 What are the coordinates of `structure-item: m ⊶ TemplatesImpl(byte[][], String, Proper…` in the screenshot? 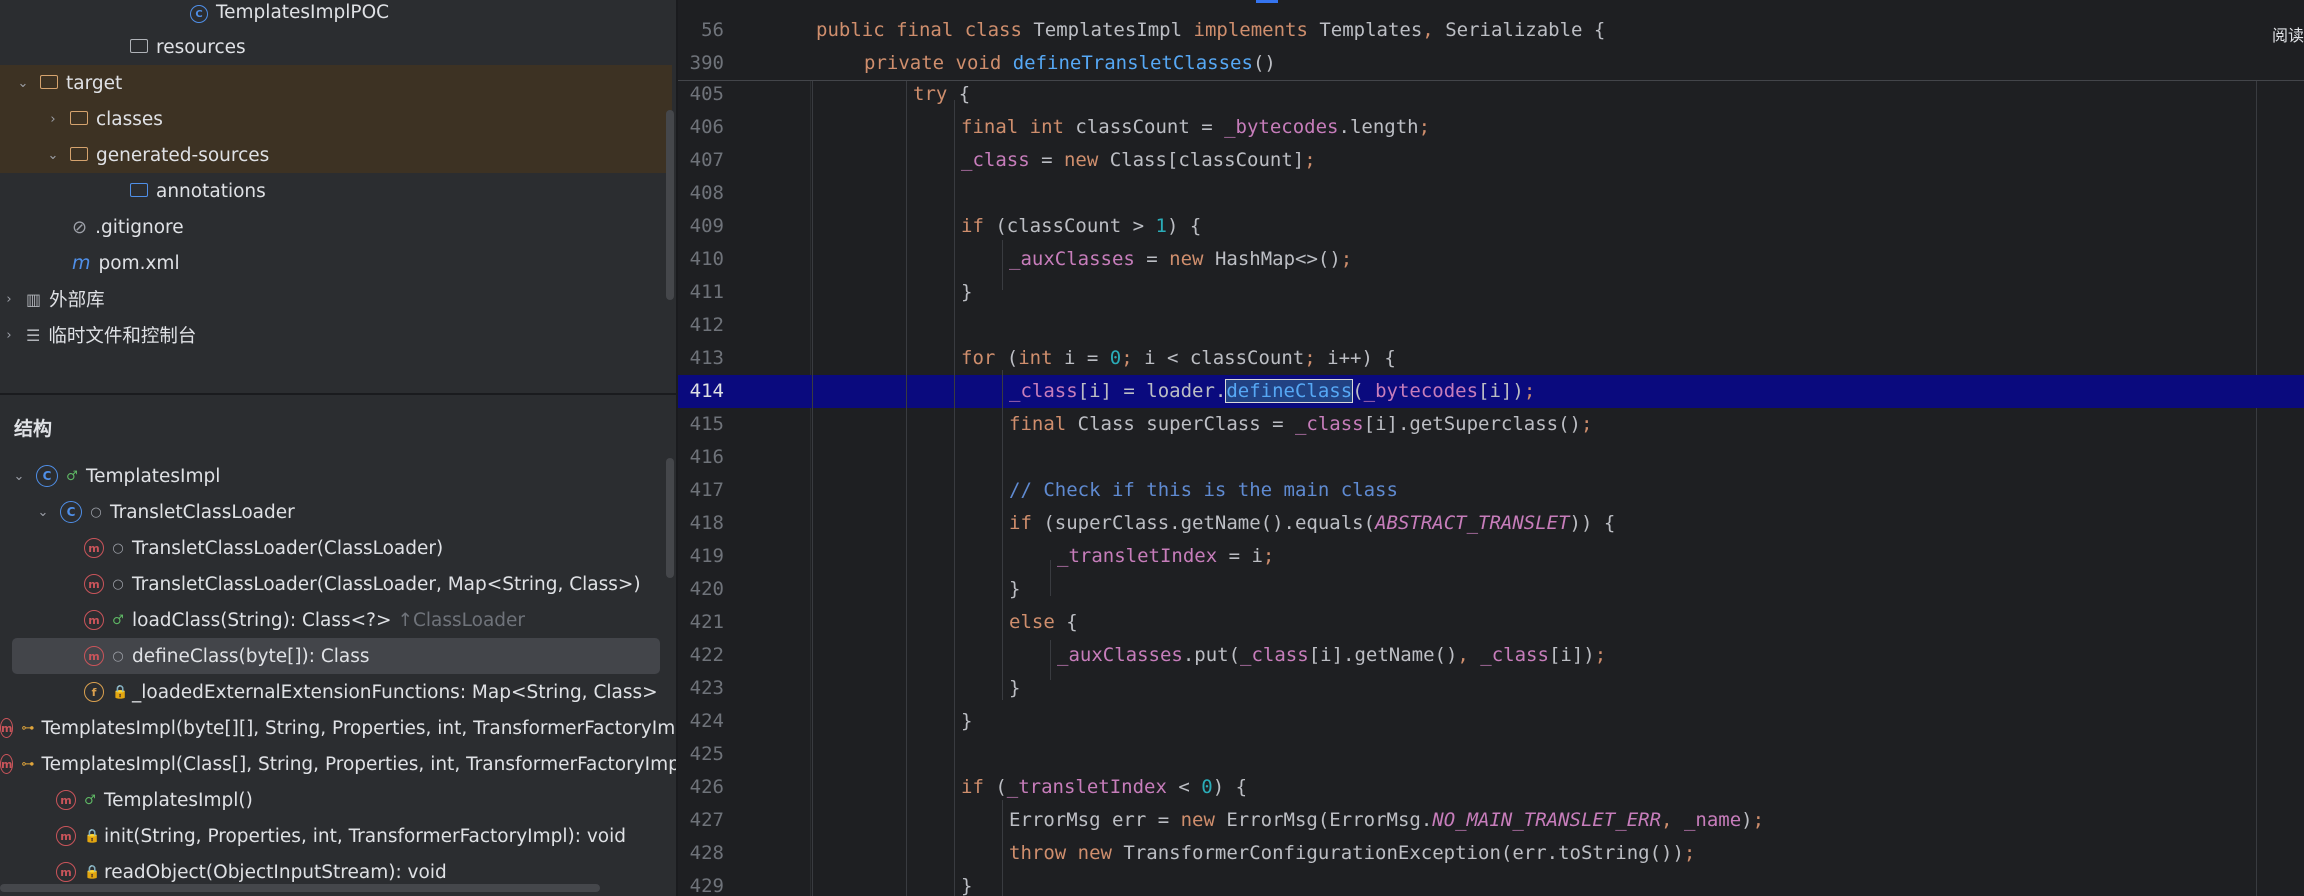 It's located at (339, 728).